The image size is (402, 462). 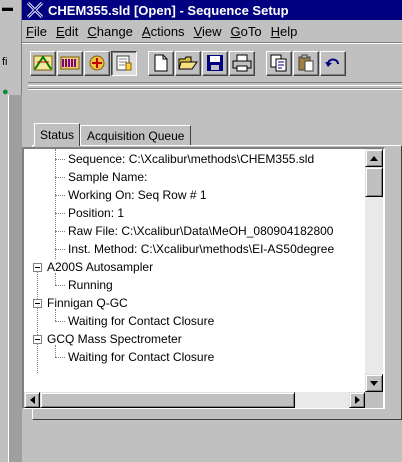 I want to click on horizontal-scroll-thumb, so click(x=167, y=400).